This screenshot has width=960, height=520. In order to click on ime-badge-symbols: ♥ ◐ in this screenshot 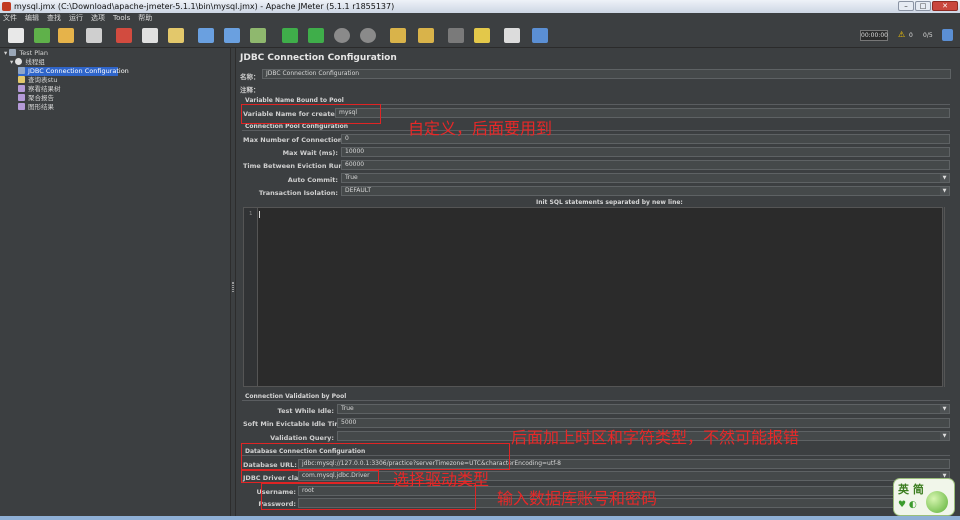, I will do `click(907, 505)`.